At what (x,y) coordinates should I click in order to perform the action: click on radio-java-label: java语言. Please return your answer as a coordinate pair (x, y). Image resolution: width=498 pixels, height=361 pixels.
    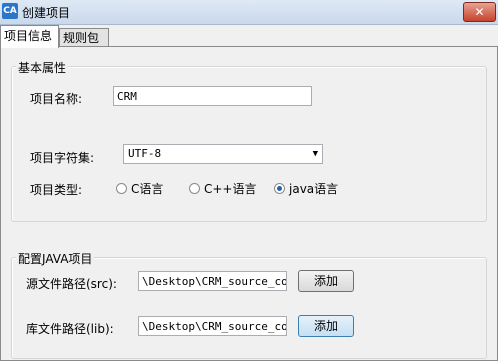
    Looking at the image, I should click on (314, 189).